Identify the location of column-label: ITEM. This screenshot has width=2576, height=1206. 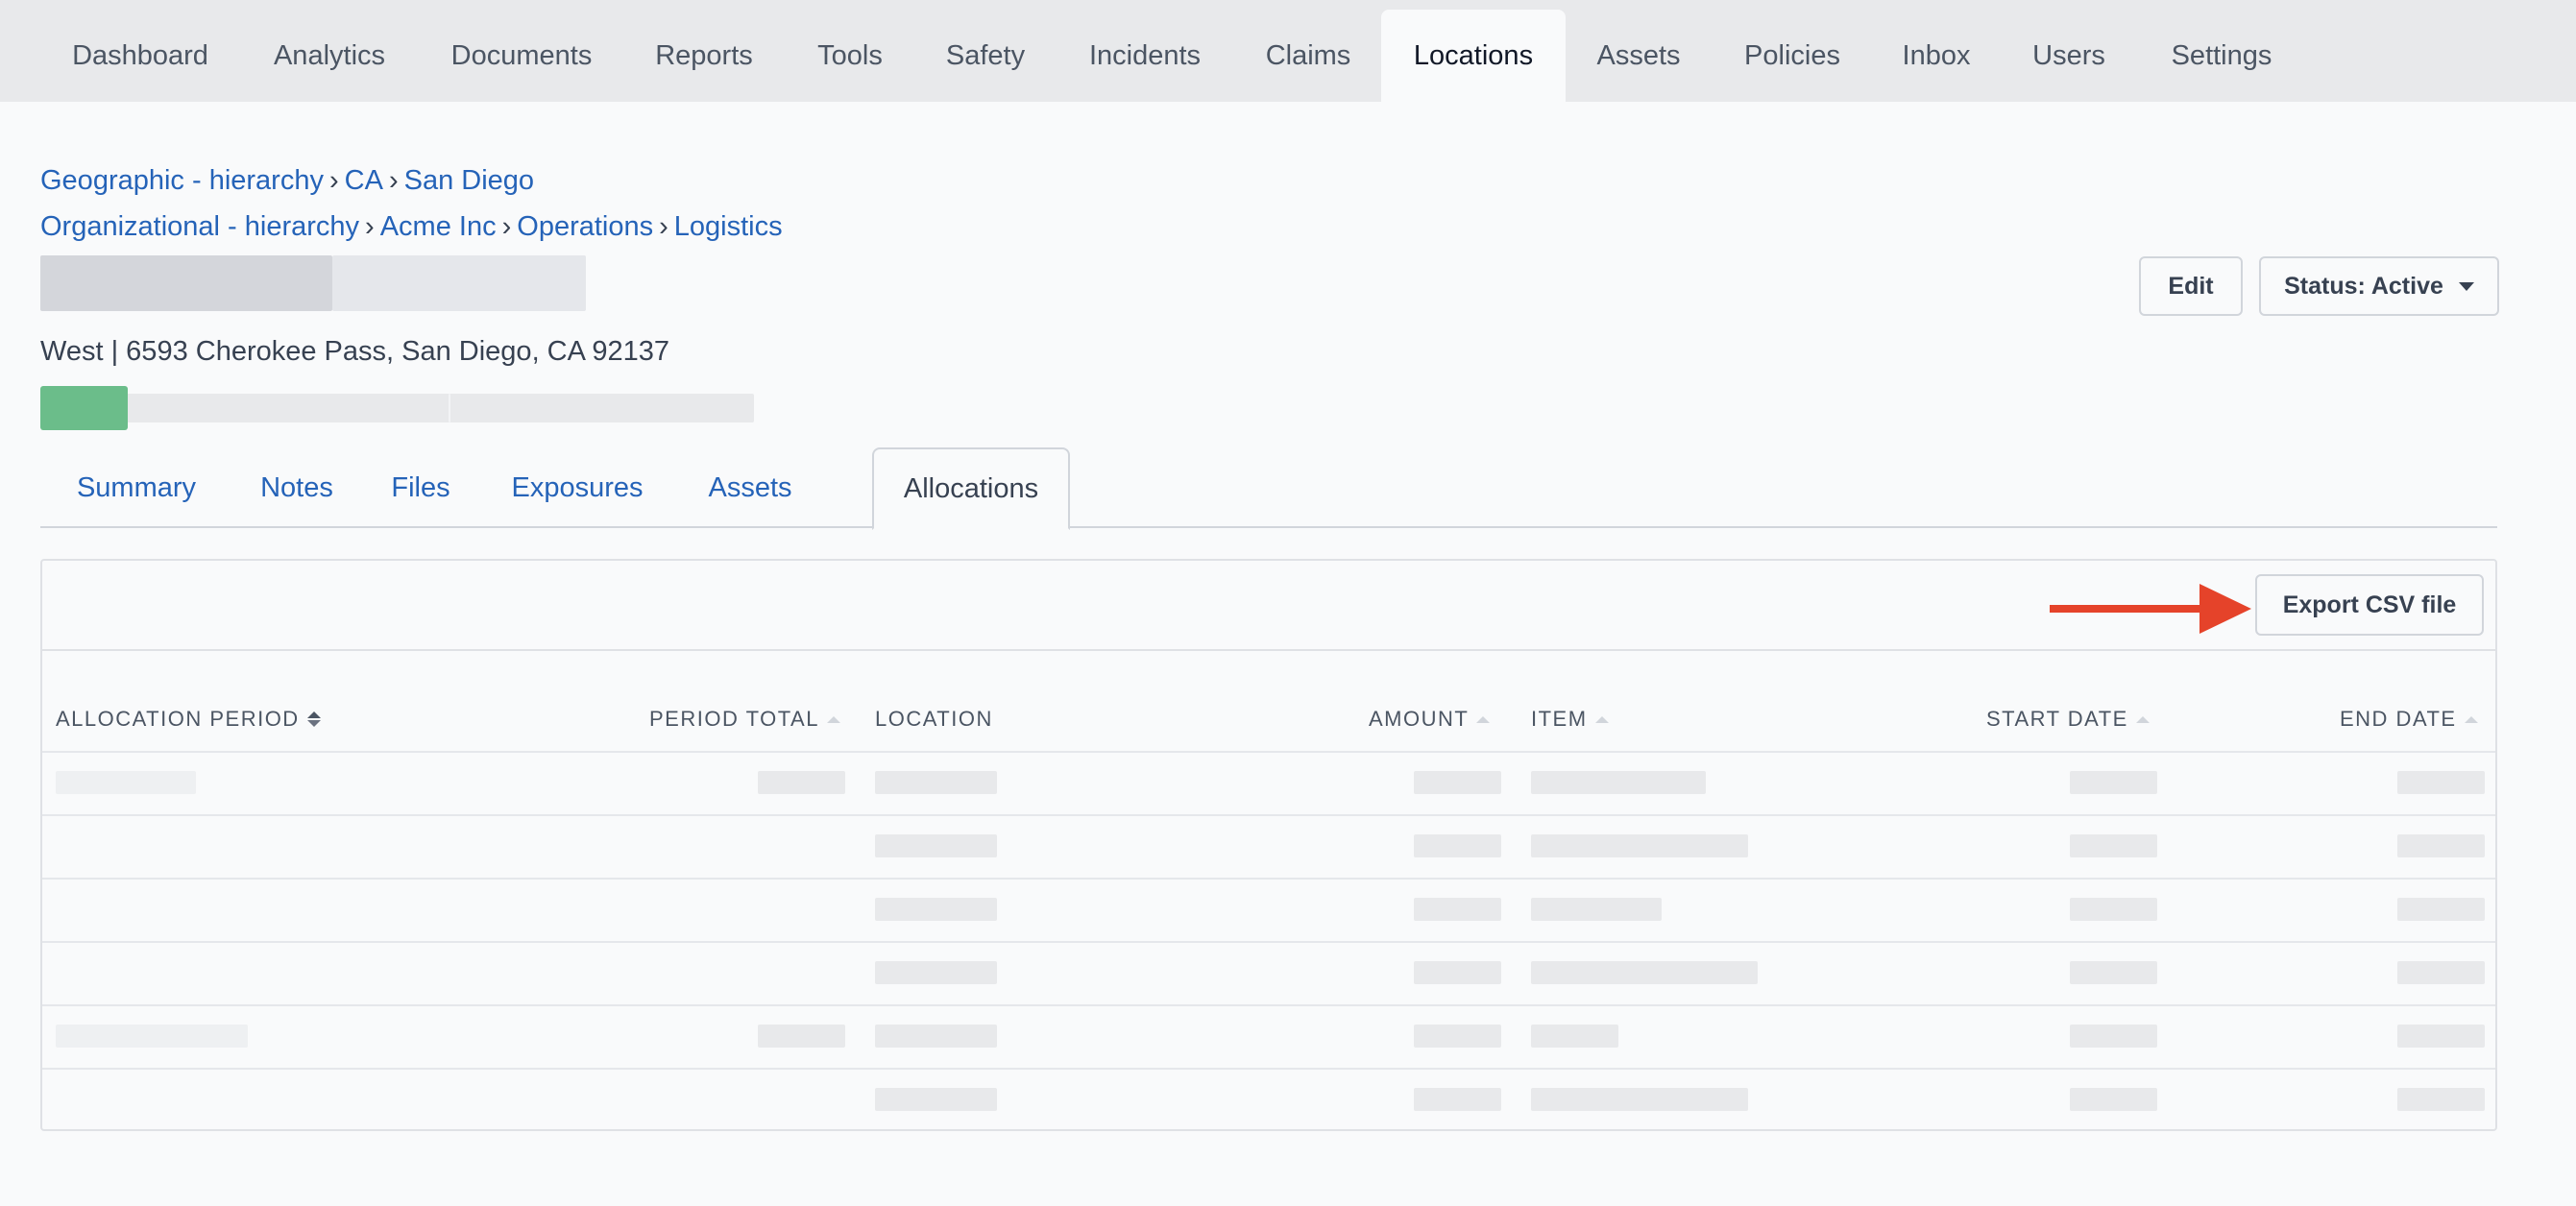
(1559, 719).